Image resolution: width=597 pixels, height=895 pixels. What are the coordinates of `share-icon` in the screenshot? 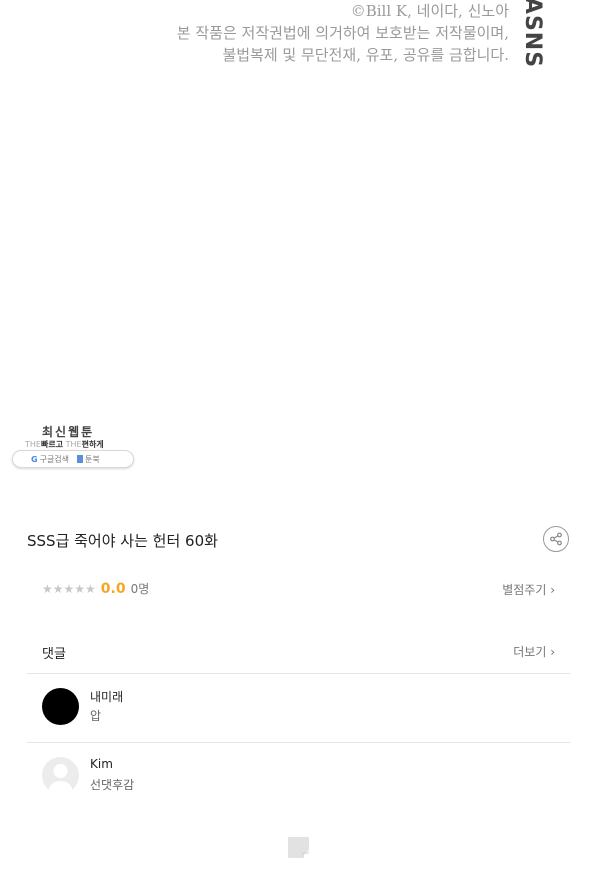 It's located at (556, 539).